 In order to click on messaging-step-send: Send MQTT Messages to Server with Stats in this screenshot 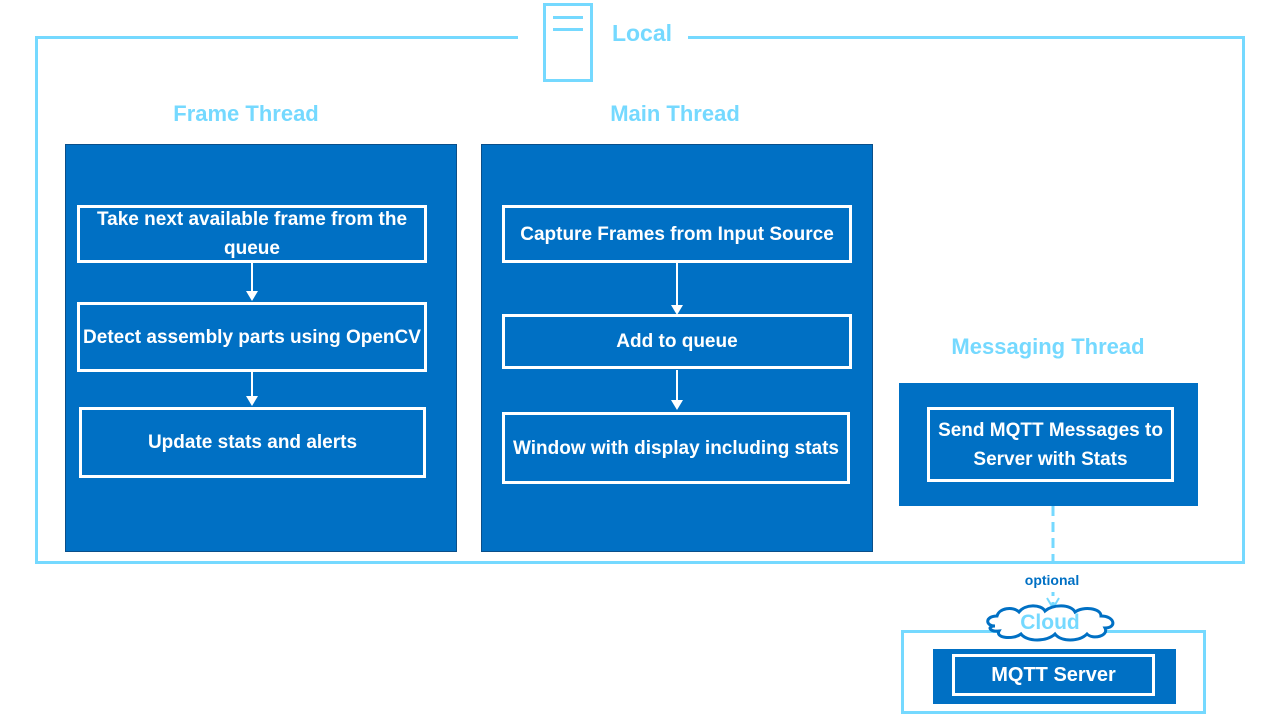, I will do `click(1050, 444)`.